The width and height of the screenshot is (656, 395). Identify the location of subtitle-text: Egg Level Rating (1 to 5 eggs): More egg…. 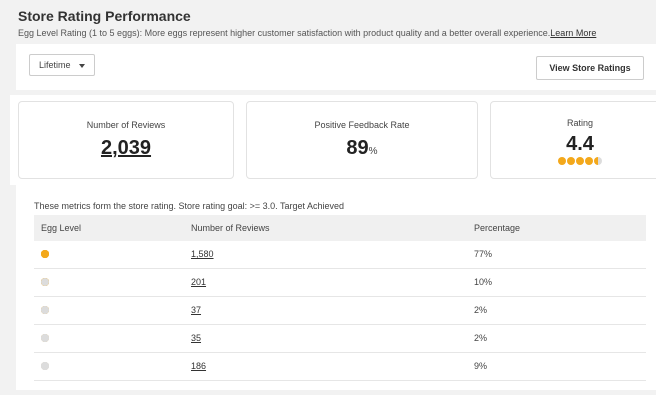
(284, 33).